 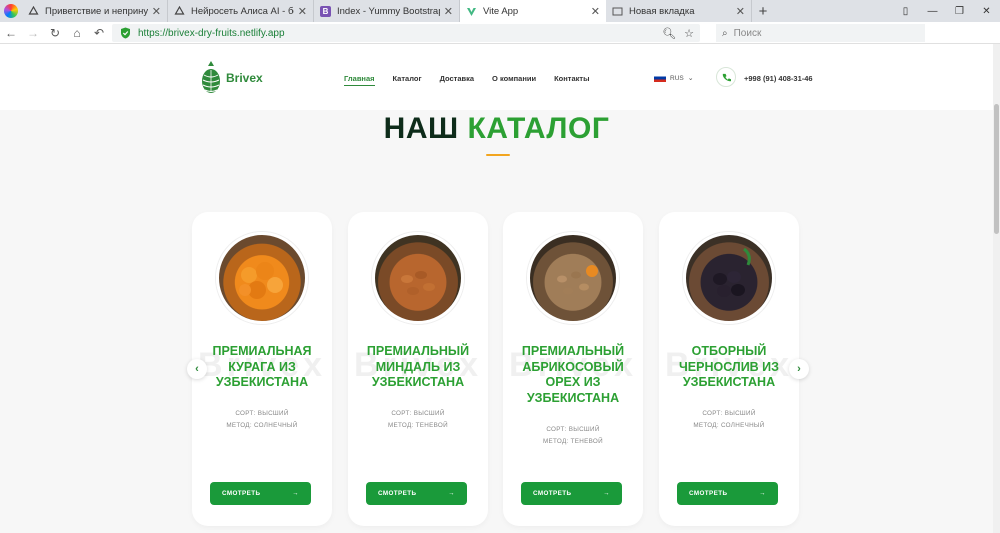 What do you see at coordinates (77, 33) in the screenshot?
I see `home-icon: ⌂` at bounding box center [77, 33].